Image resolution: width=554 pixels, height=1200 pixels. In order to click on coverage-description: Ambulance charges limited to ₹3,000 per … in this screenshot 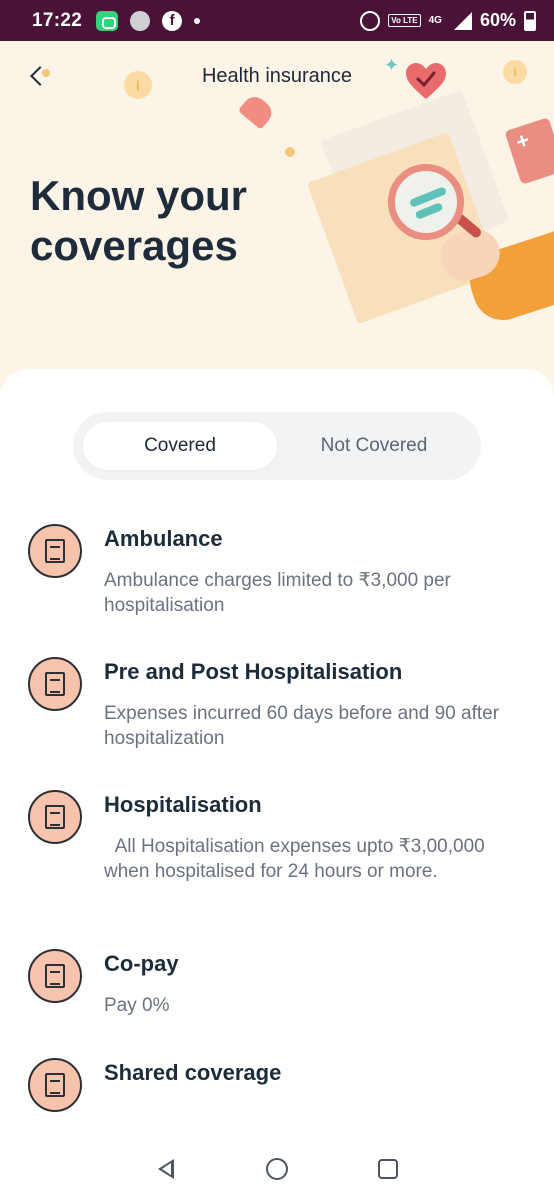, I will do `click(280, 593)`.